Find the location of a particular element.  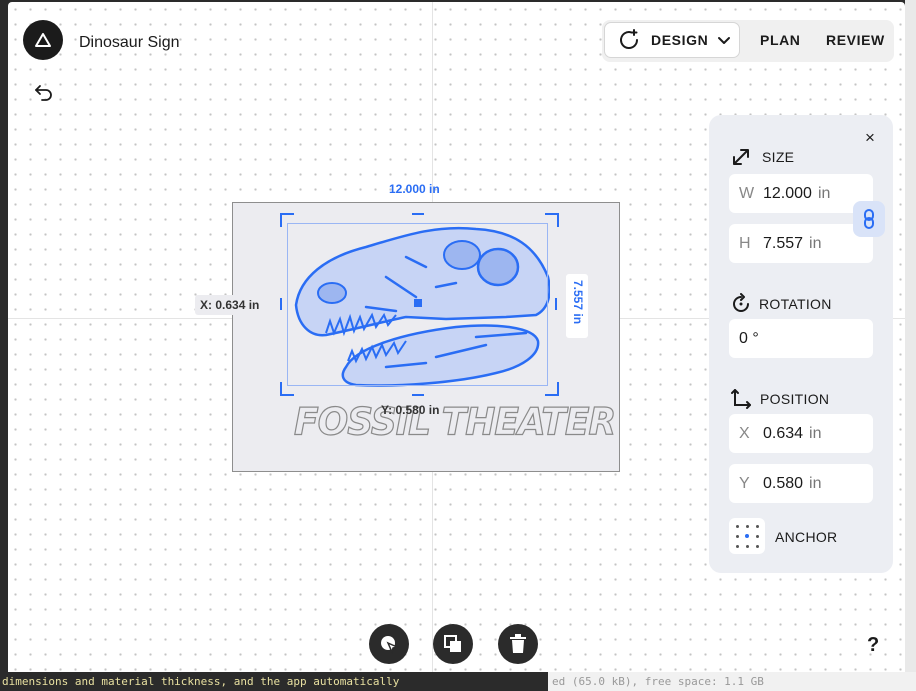

position-icon is located at coordinates (741, 399).